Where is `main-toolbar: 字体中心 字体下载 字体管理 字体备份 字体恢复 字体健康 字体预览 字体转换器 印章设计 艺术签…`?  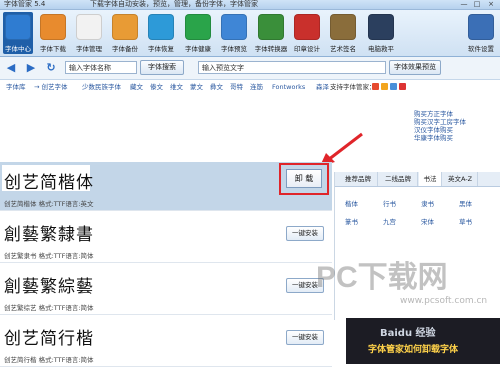 main-toolbar: 字体中心 字体下载 字体管理 字体备份 字体恢复 字体健康 字体预览 字体转换器 印章设计 艺术签… is located at coordinates (250, 33).